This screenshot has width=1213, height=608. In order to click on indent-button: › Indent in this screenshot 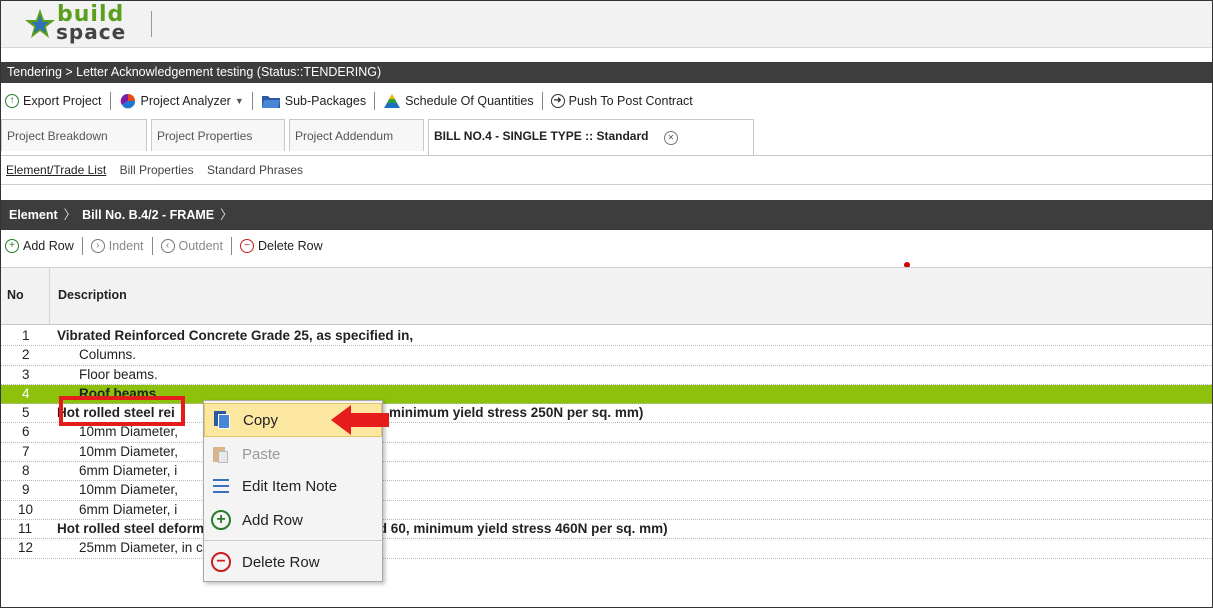, I will do `click(117, 246)`.